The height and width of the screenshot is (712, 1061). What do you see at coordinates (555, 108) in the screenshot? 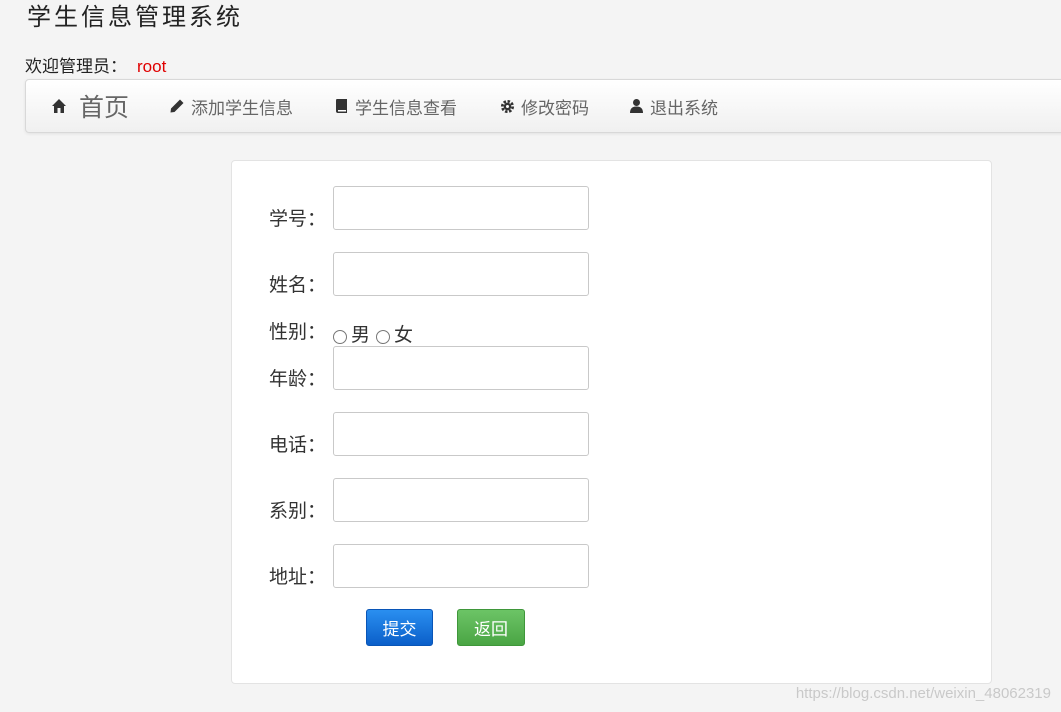
I see `nav-change-password-label: 修改密码` at bounding box center [555, 108].